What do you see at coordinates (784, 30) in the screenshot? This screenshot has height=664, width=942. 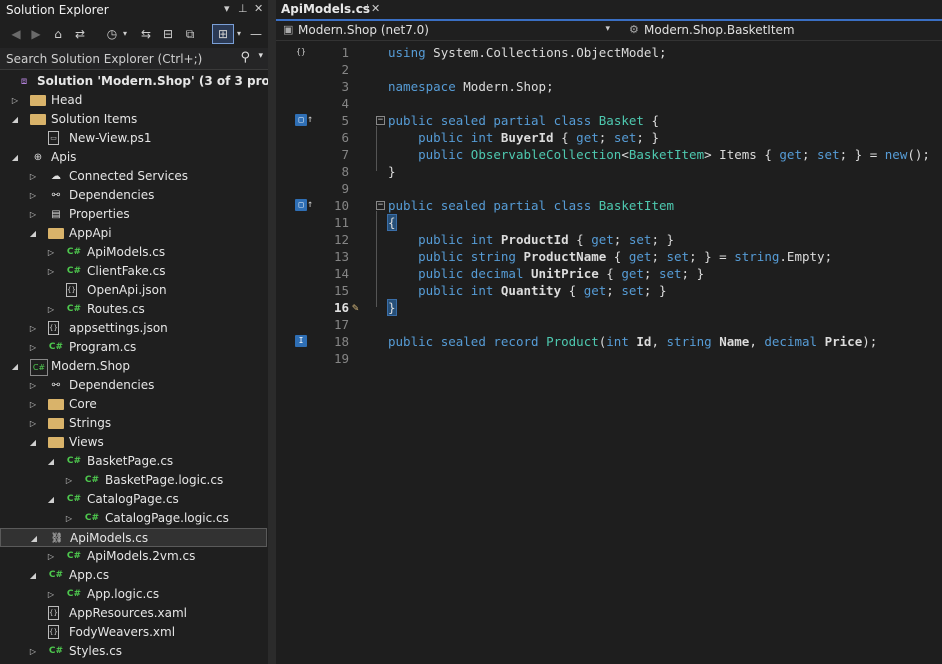 I see `member-dropdown: ⚙ Modern.Shop.BasketItem` at bounding box center [784, 30].